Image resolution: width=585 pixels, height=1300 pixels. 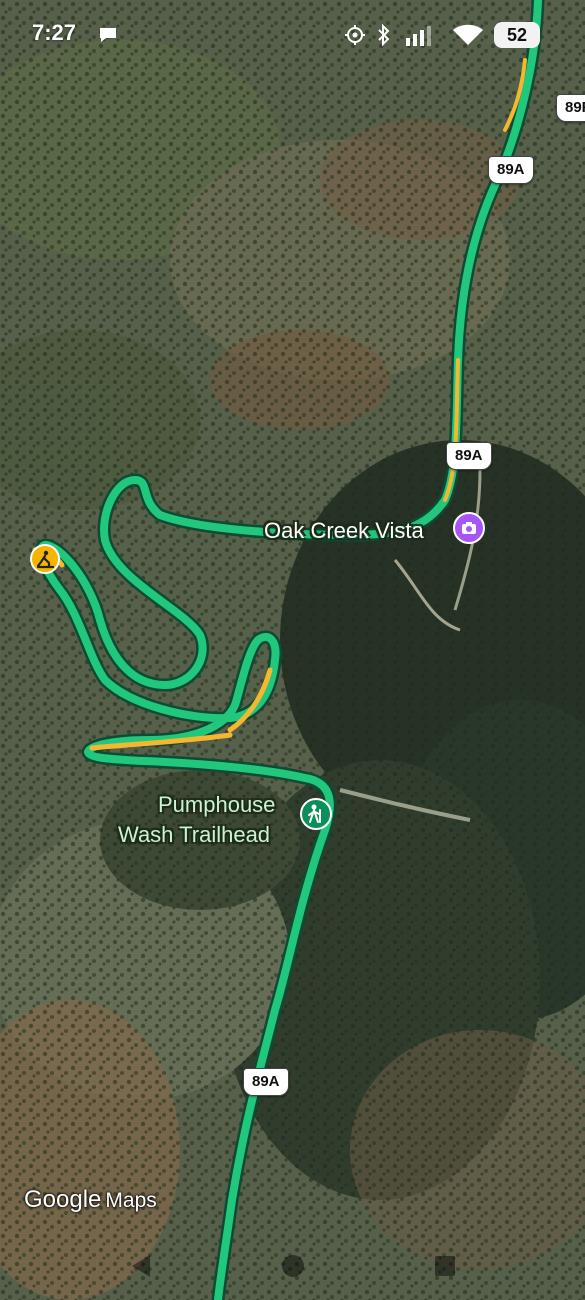 What do you see at coordinates (54, 32) in the screenshot?
I see `status-time: 7:27` at bounding box center [54, 32].